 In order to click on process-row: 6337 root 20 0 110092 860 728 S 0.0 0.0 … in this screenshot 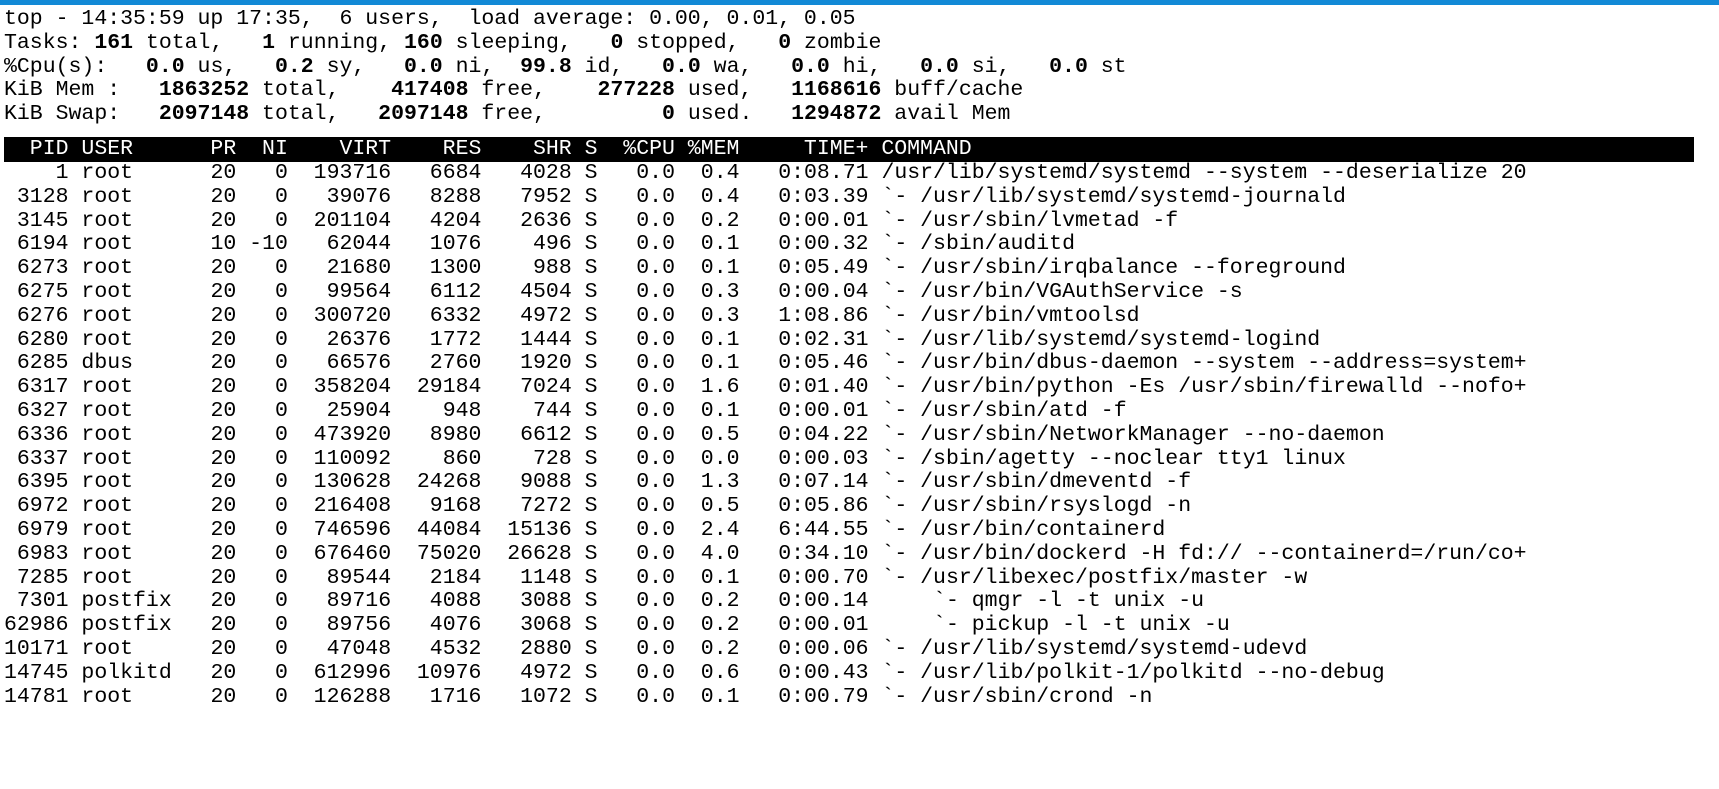, I will do `click(861, 459)`.